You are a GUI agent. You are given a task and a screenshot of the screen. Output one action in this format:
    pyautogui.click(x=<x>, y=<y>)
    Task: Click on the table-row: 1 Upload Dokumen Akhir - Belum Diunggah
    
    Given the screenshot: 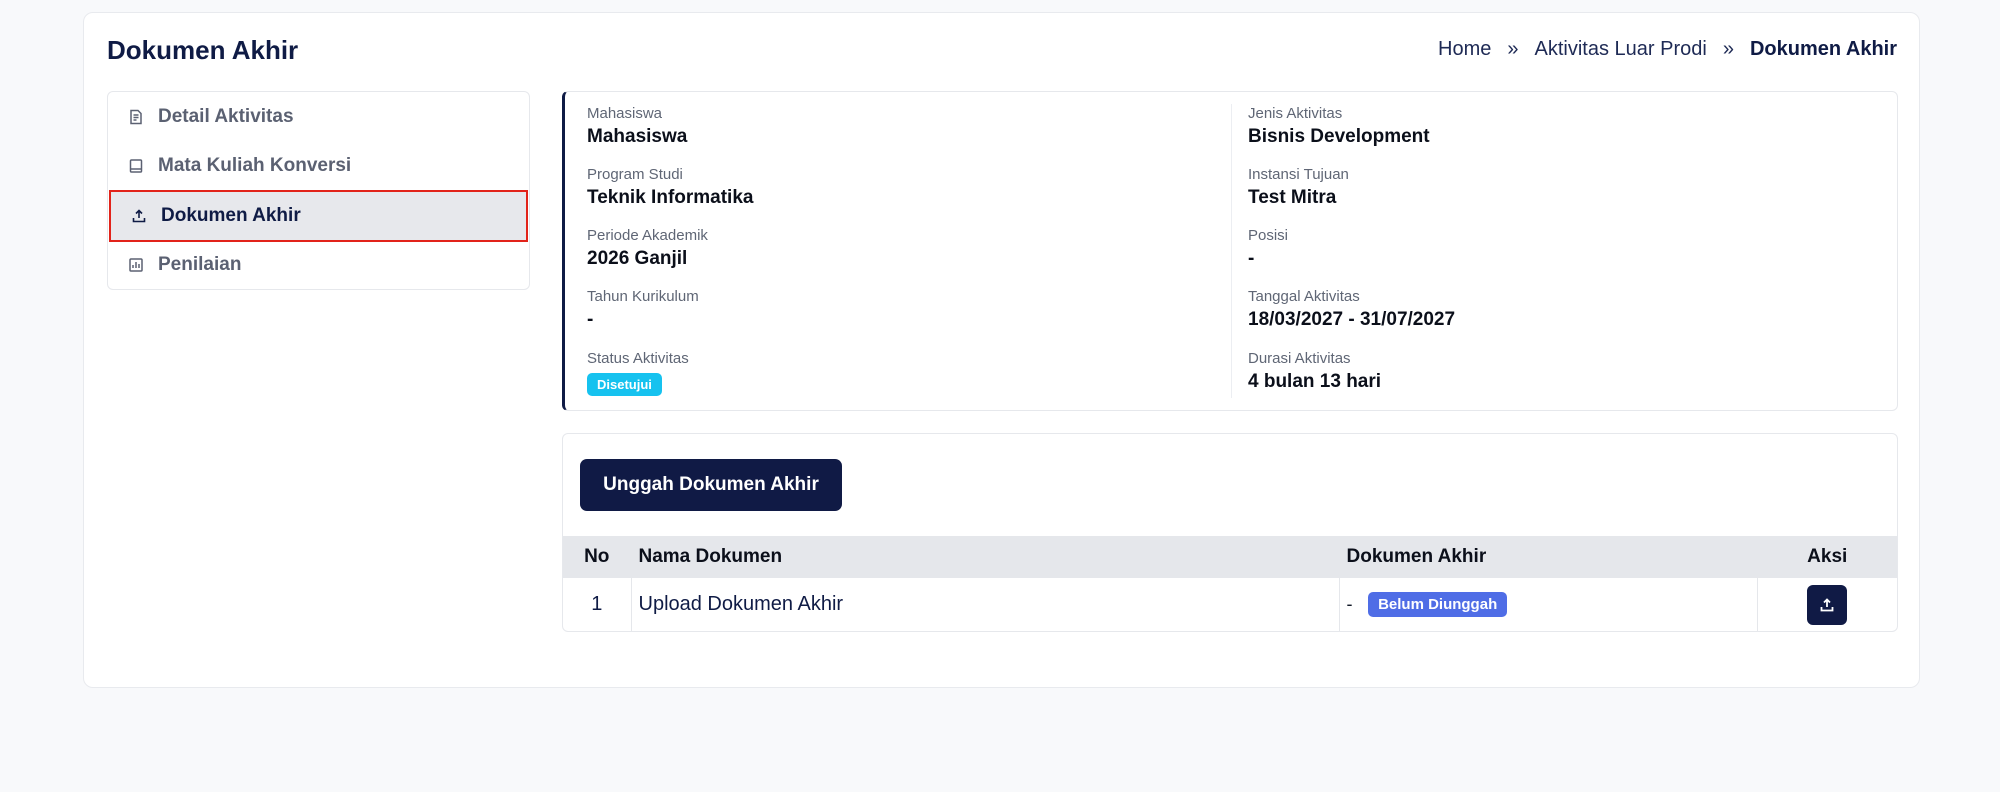 What is the action you would take?
    pyautogui.click(x=1230, y=604)
    